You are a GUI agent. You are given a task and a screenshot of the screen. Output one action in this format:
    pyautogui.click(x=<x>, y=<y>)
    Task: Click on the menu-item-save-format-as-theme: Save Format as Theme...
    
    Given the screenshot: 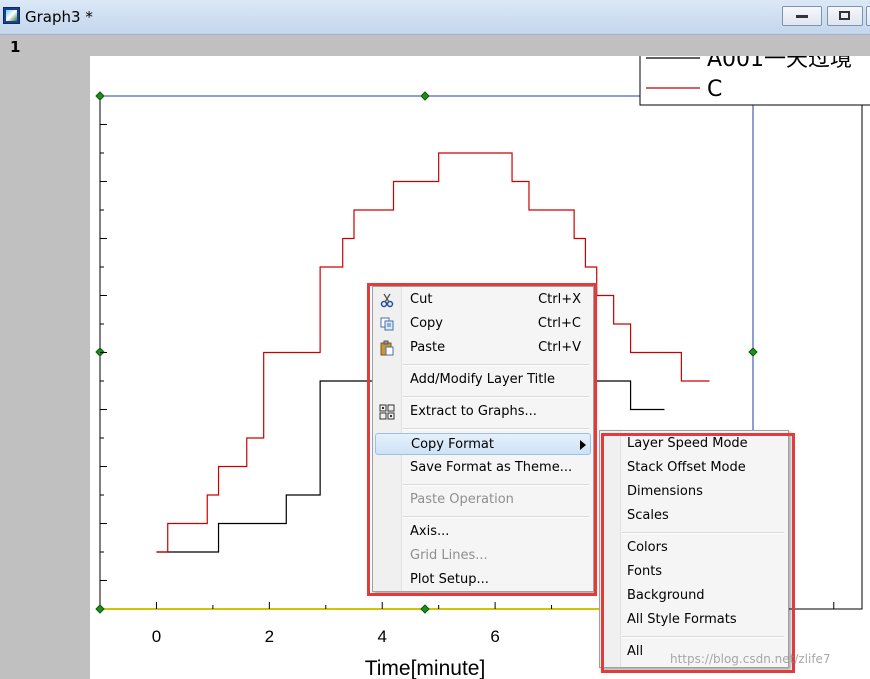 What is the action you would take?
    pyautogui.click(x=483, y=468)
    